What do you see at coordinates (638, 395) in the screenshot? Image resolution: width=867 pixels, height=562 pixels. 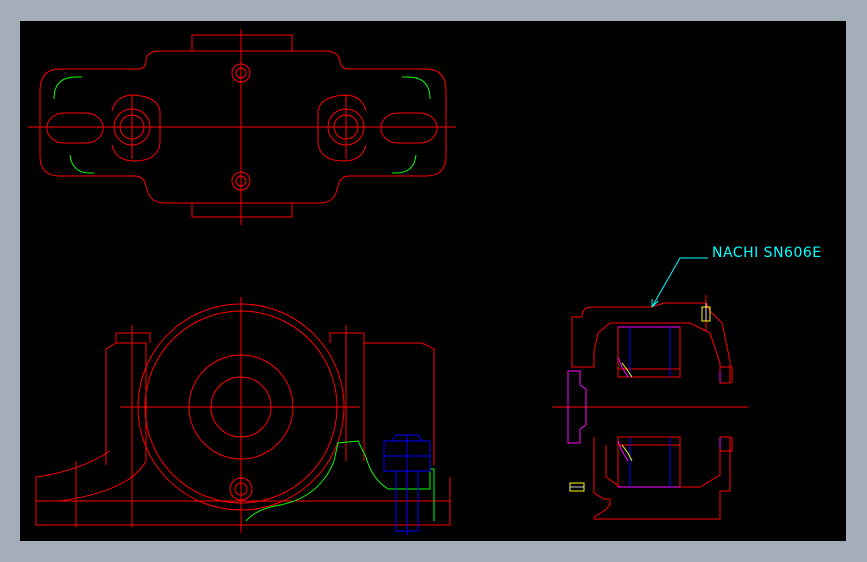 I see `side-view-highlights` at bounding box center [638, 395].